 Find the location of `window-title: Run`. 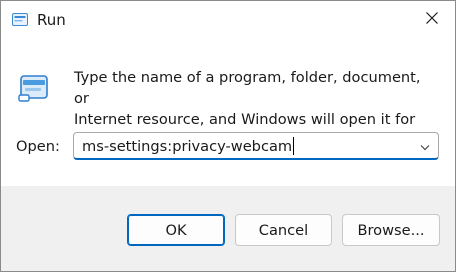

window-title: Run is located at coordinates (51, 20).